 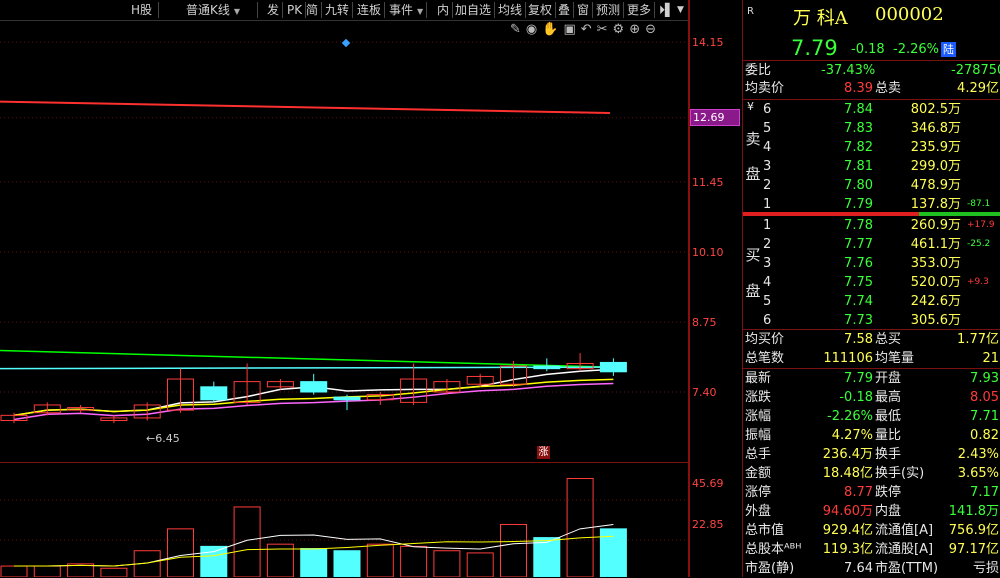 I want to click on stat-label: 跌停, so click(x=888, y=492).